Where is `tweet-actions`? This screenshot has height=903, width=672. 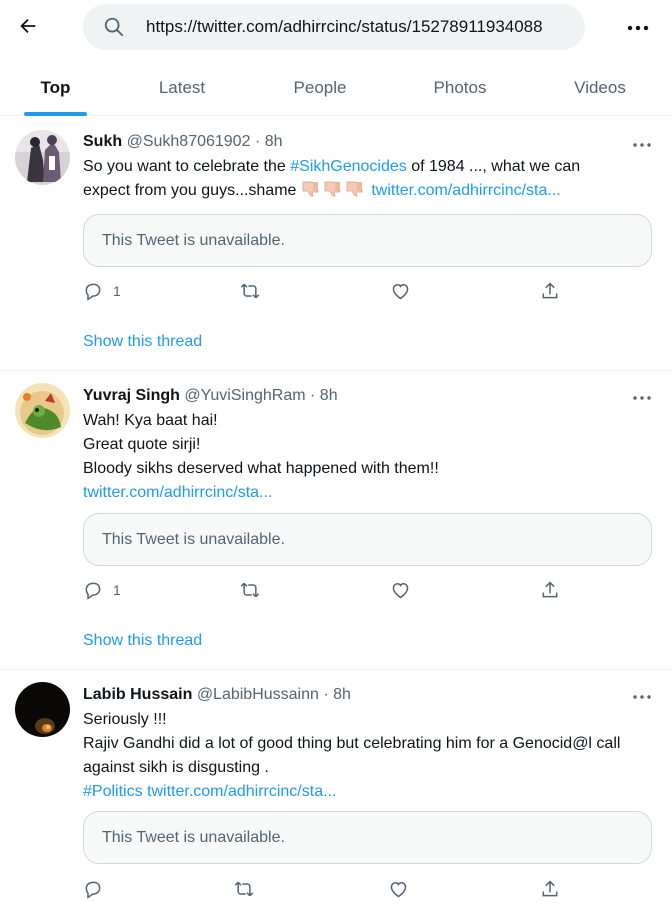 tweet-actions is located at coordinates (323, 889).